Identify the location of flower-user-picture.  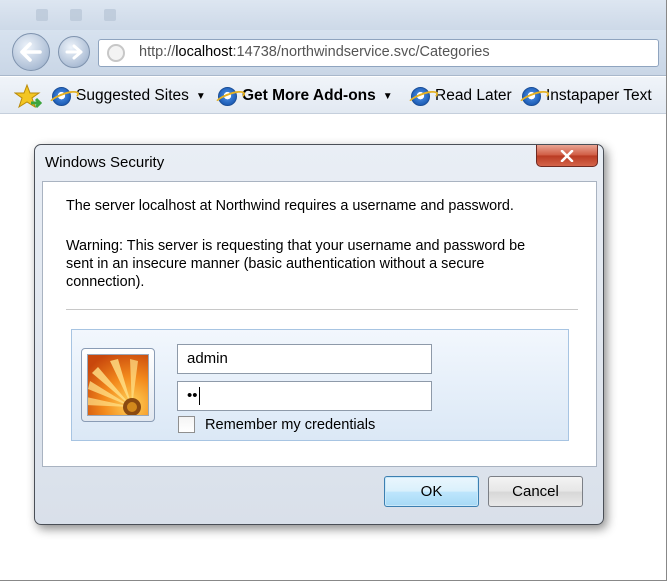
(118, 385).